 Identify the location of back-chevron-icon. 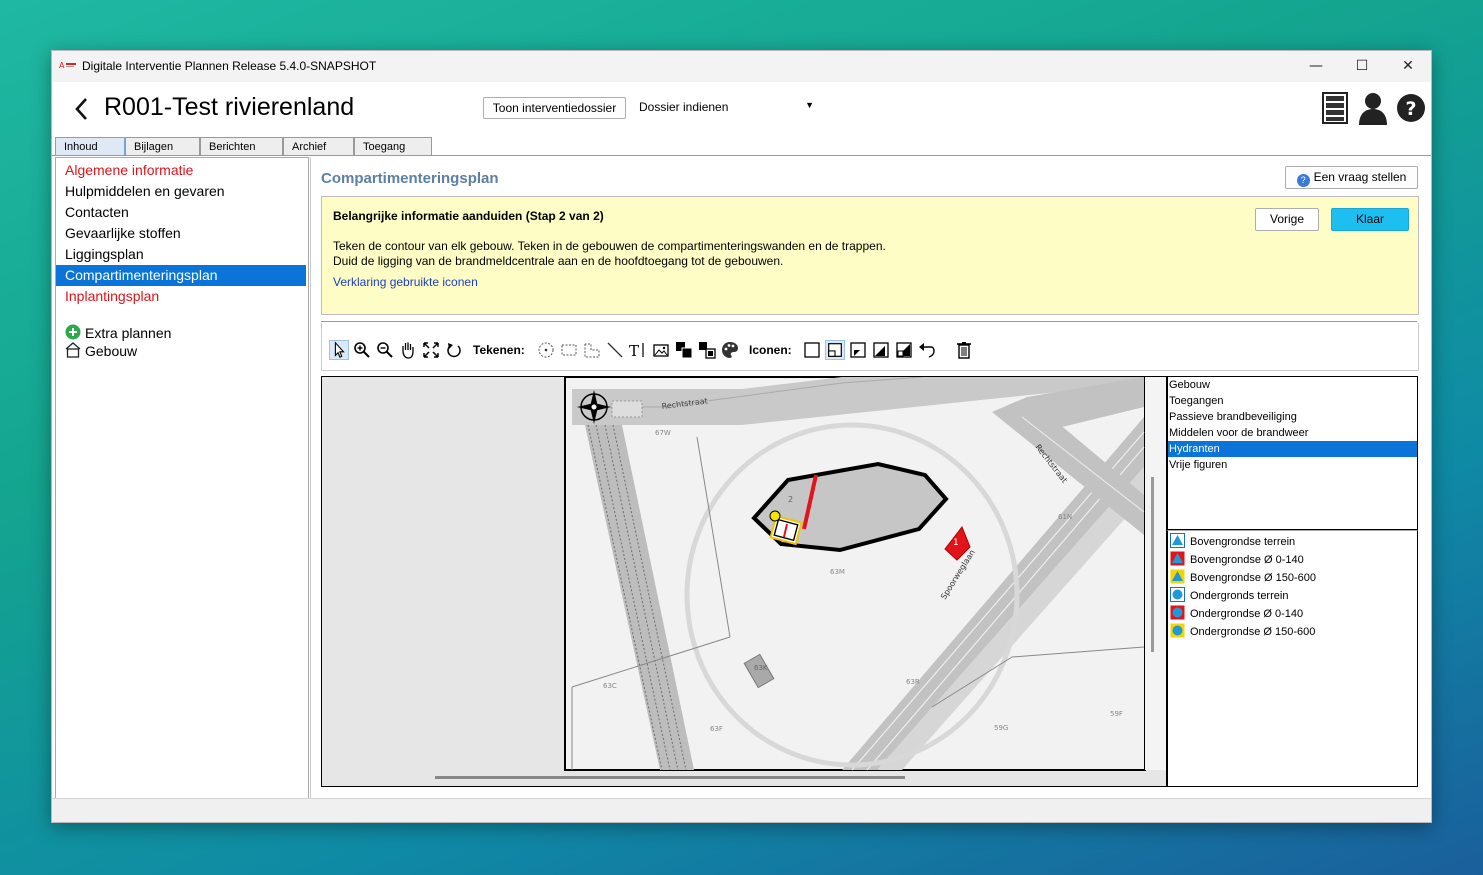
(82, 109).